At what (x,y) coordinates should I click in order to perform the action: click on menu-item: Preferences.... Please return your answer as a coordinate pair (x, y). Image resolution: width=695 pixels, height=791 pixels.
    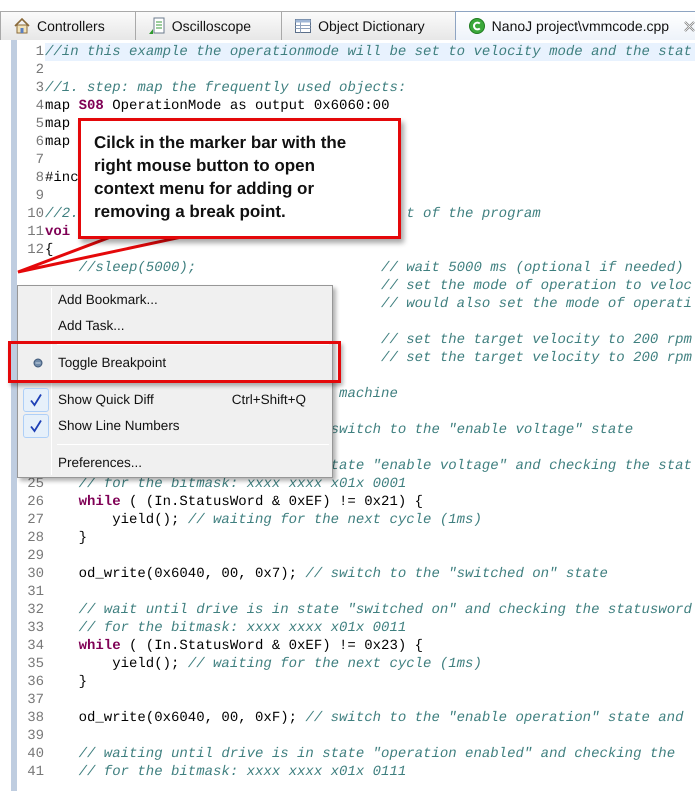
    Looking at the image, I should click on (175, 463).